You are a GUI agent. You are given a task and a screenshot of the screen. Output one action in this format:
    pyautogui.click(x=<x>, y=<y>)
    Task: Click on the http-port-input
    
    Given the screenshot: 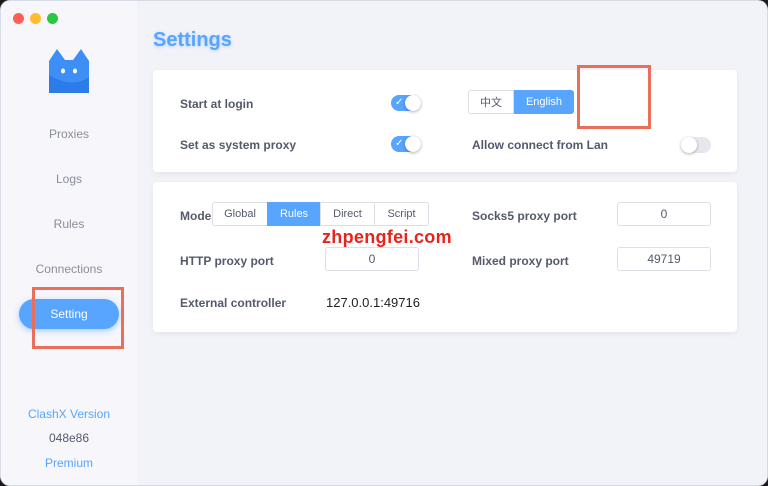 What is the action you would take?
    pyautogui.click(x=372, y=259)
    